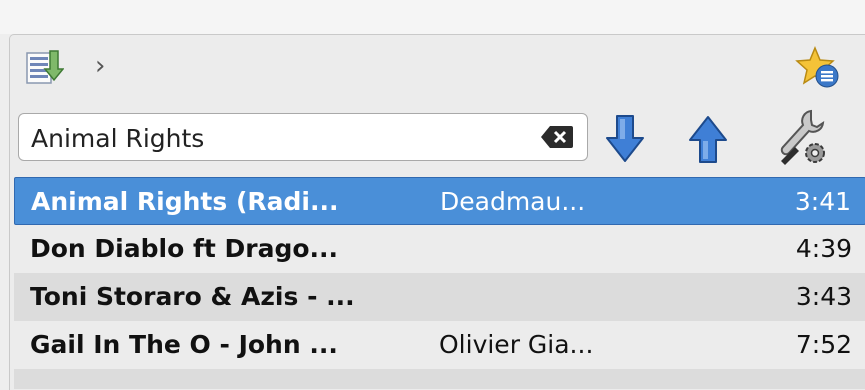  I want to click on favorites-star-icon, so click(820, 70).